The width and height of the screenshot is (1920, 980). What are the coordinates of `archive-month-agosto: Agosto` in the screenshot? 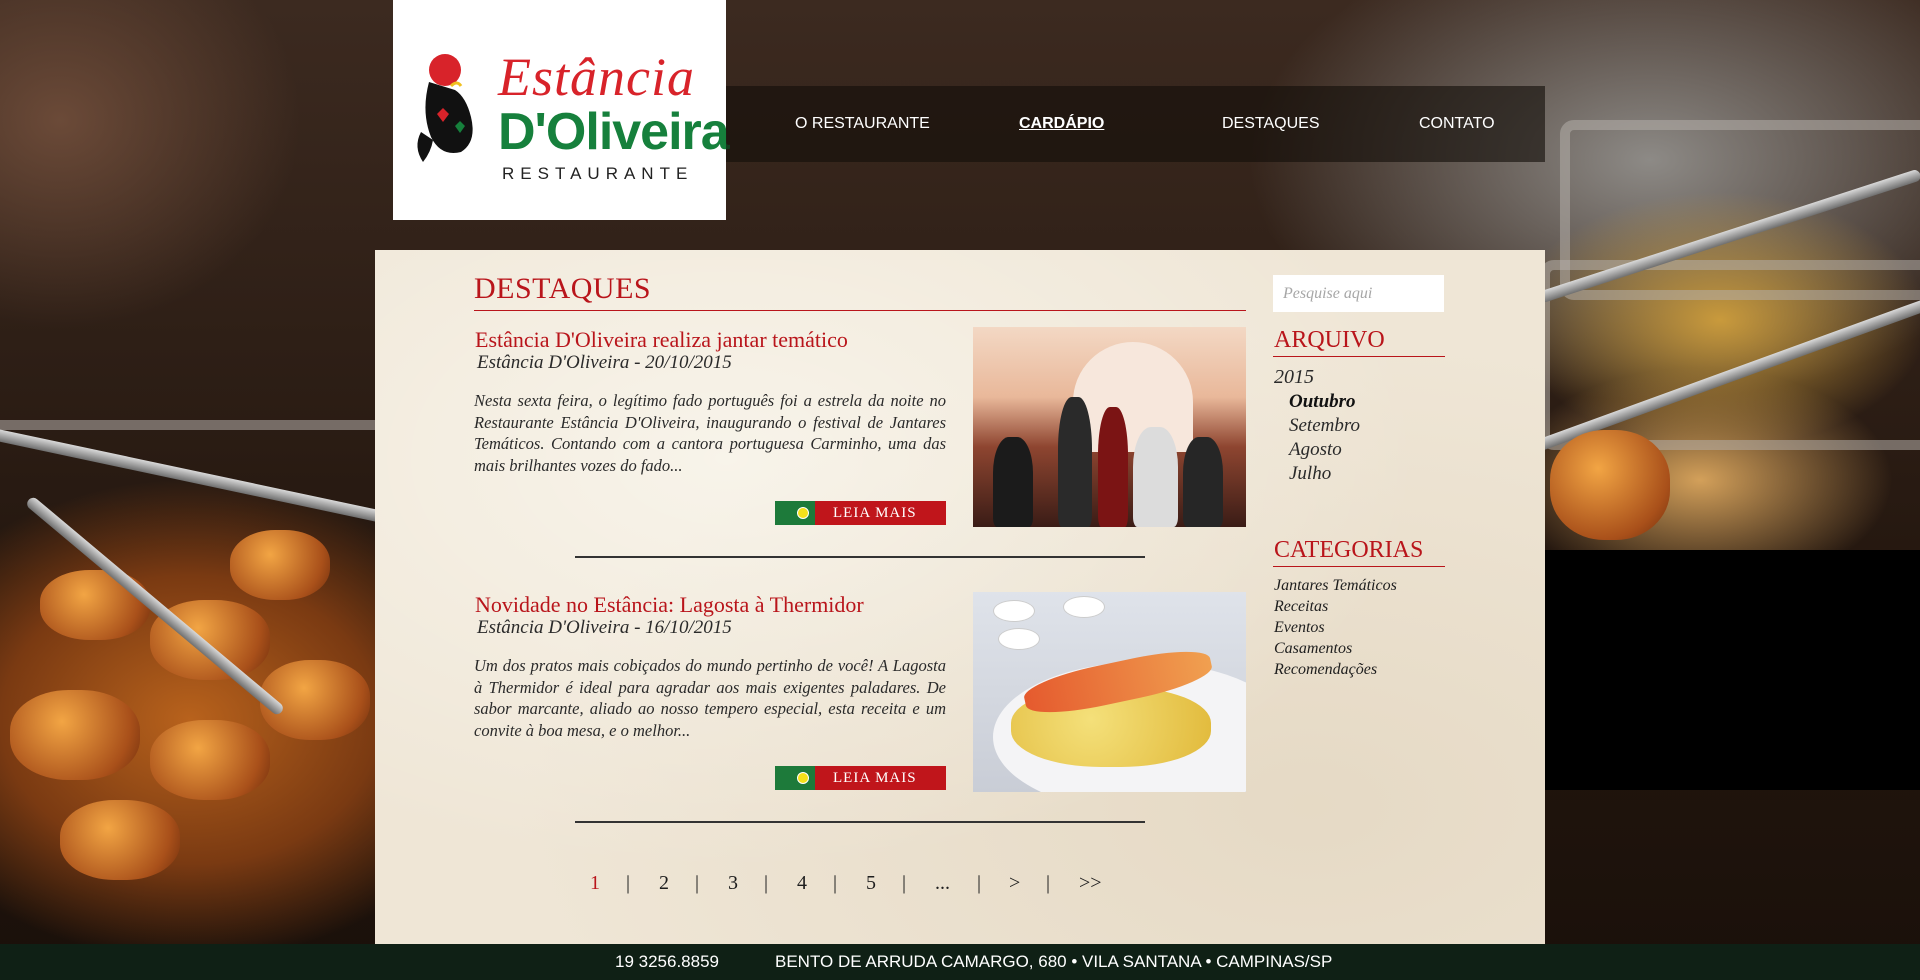 It's located at (1315, 450).